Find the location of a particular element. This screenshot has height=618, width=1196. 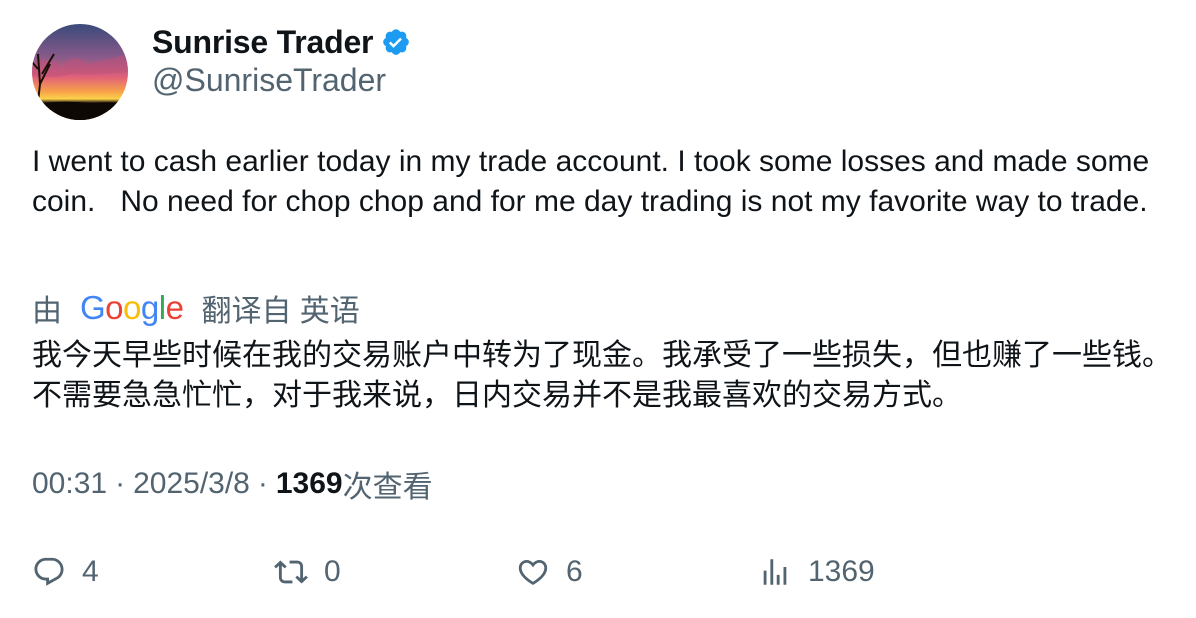

tweet-meta: 00:31 · 2025/3/8 · 1369 次查看 is located at coordinates (232, 484).